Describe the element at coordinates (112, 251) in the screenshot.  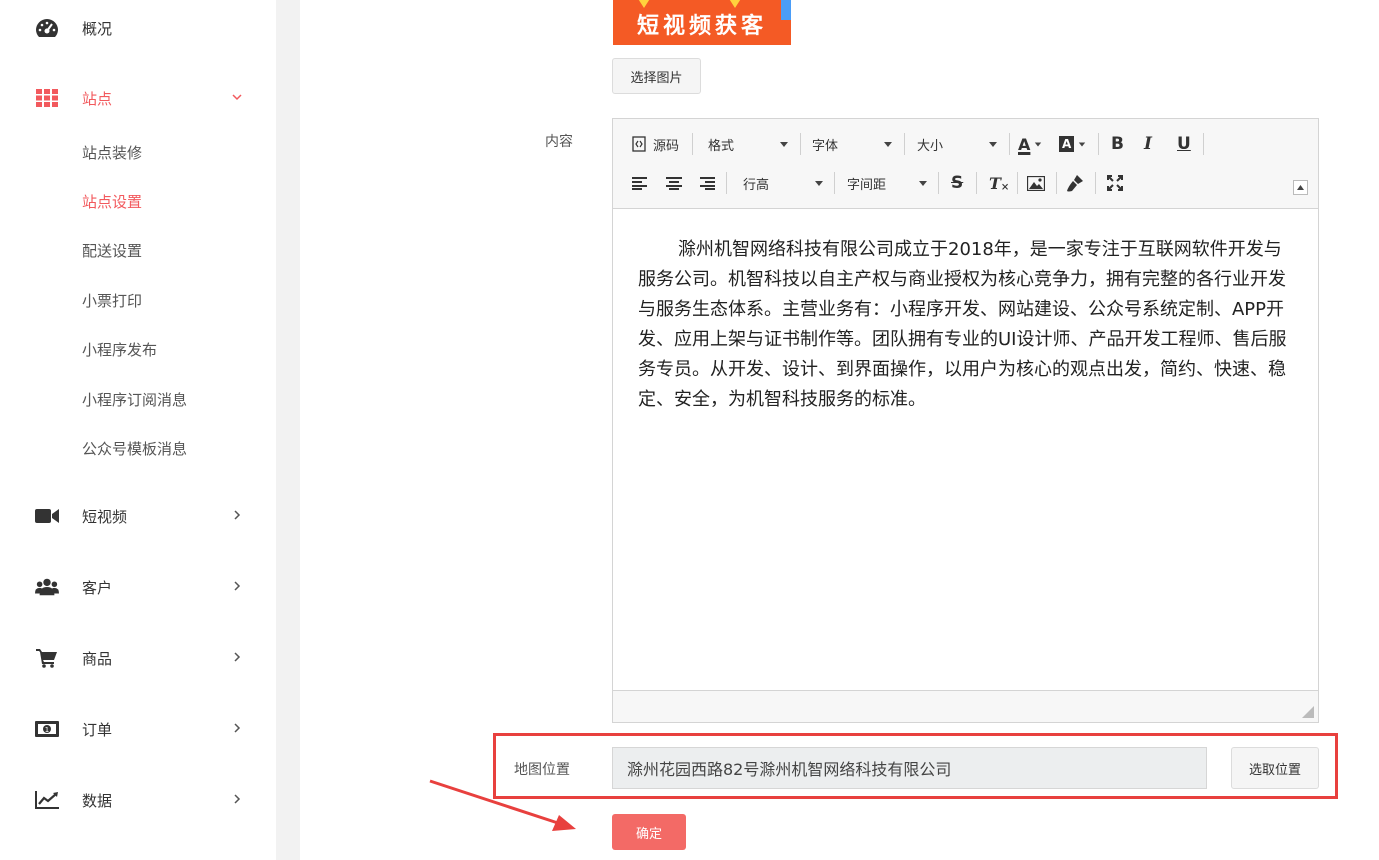
I see `submenu-item-delivery: 配送设置` at that location.